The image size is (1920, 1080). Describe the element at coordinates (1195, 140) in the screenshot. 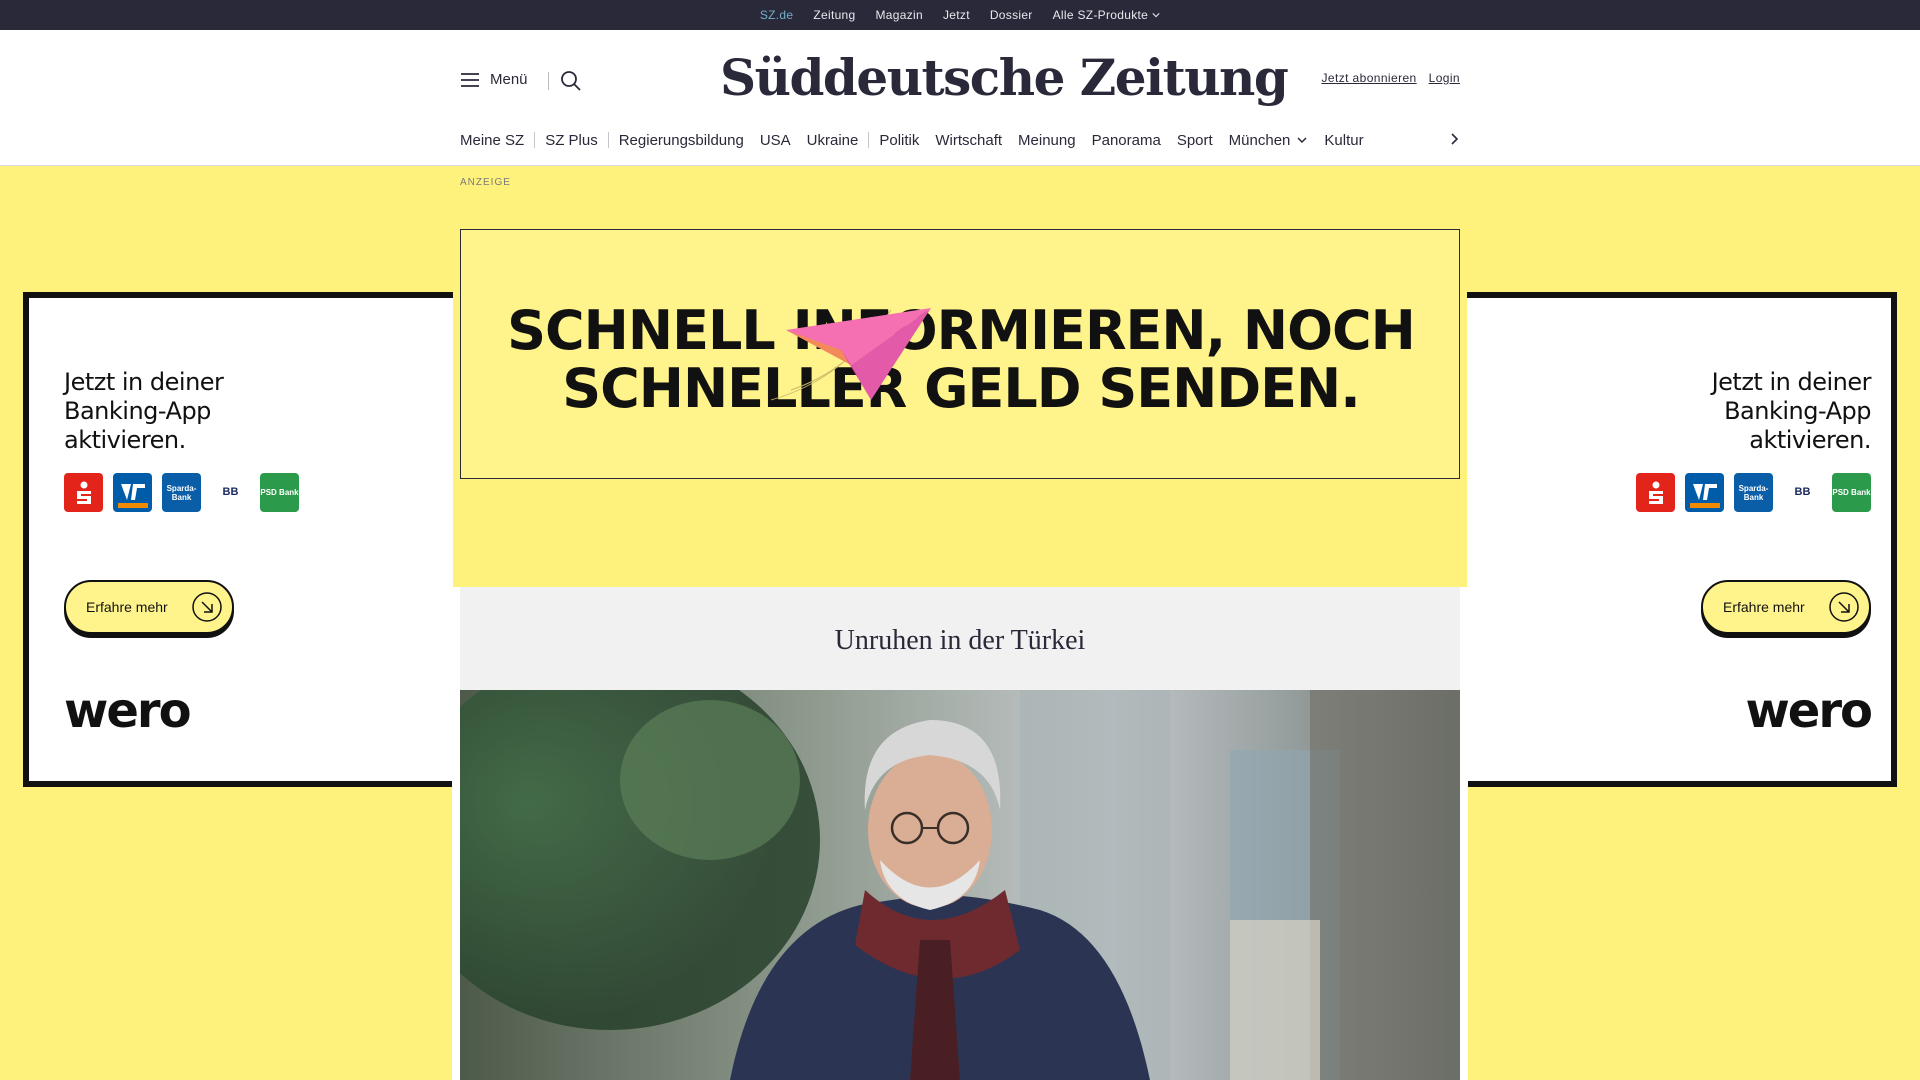

I see `nav-item-sport: Sport` at that location.